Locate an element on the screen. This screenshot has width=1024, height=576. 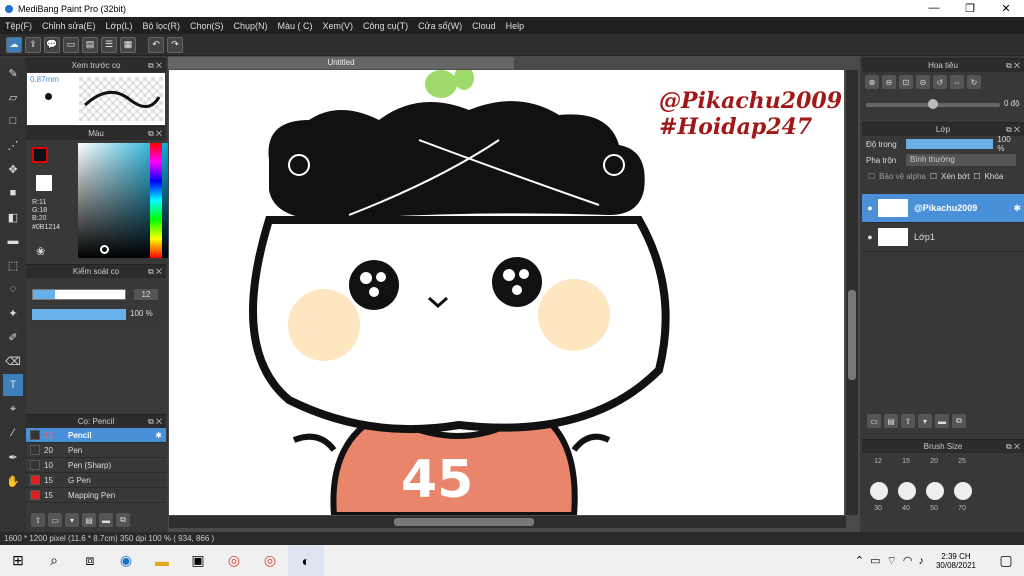
menu-layer: Lớp(L) is located at coordinates (119, 26).